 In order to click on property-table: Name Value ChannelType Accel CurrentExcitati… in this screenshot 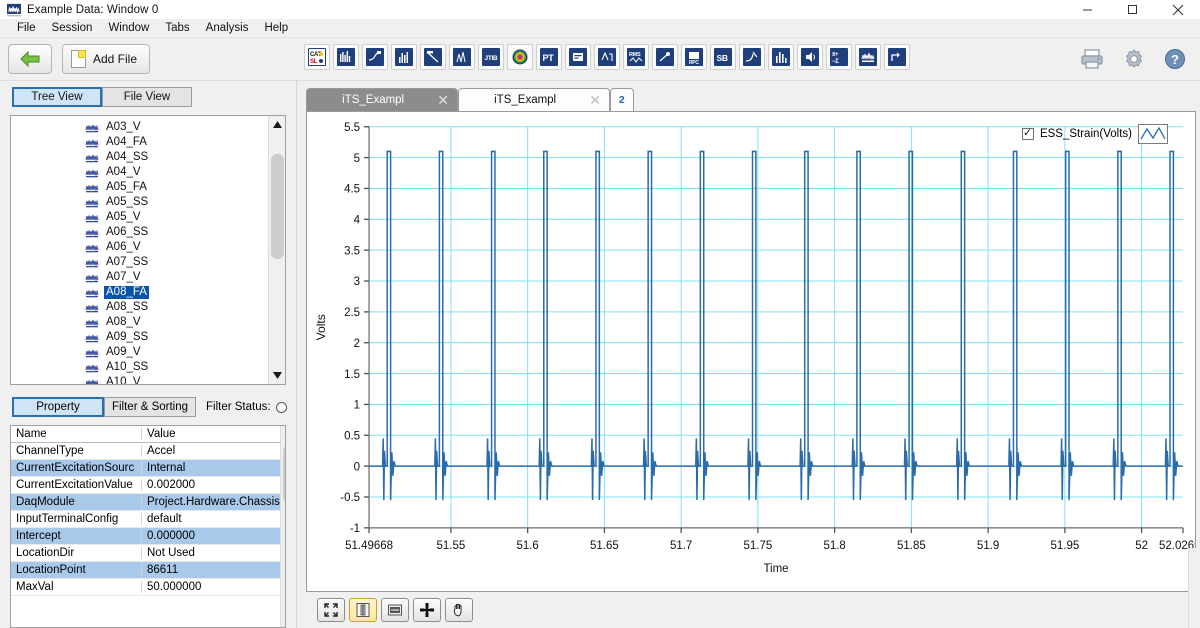, I will do `click(148, 526)`.